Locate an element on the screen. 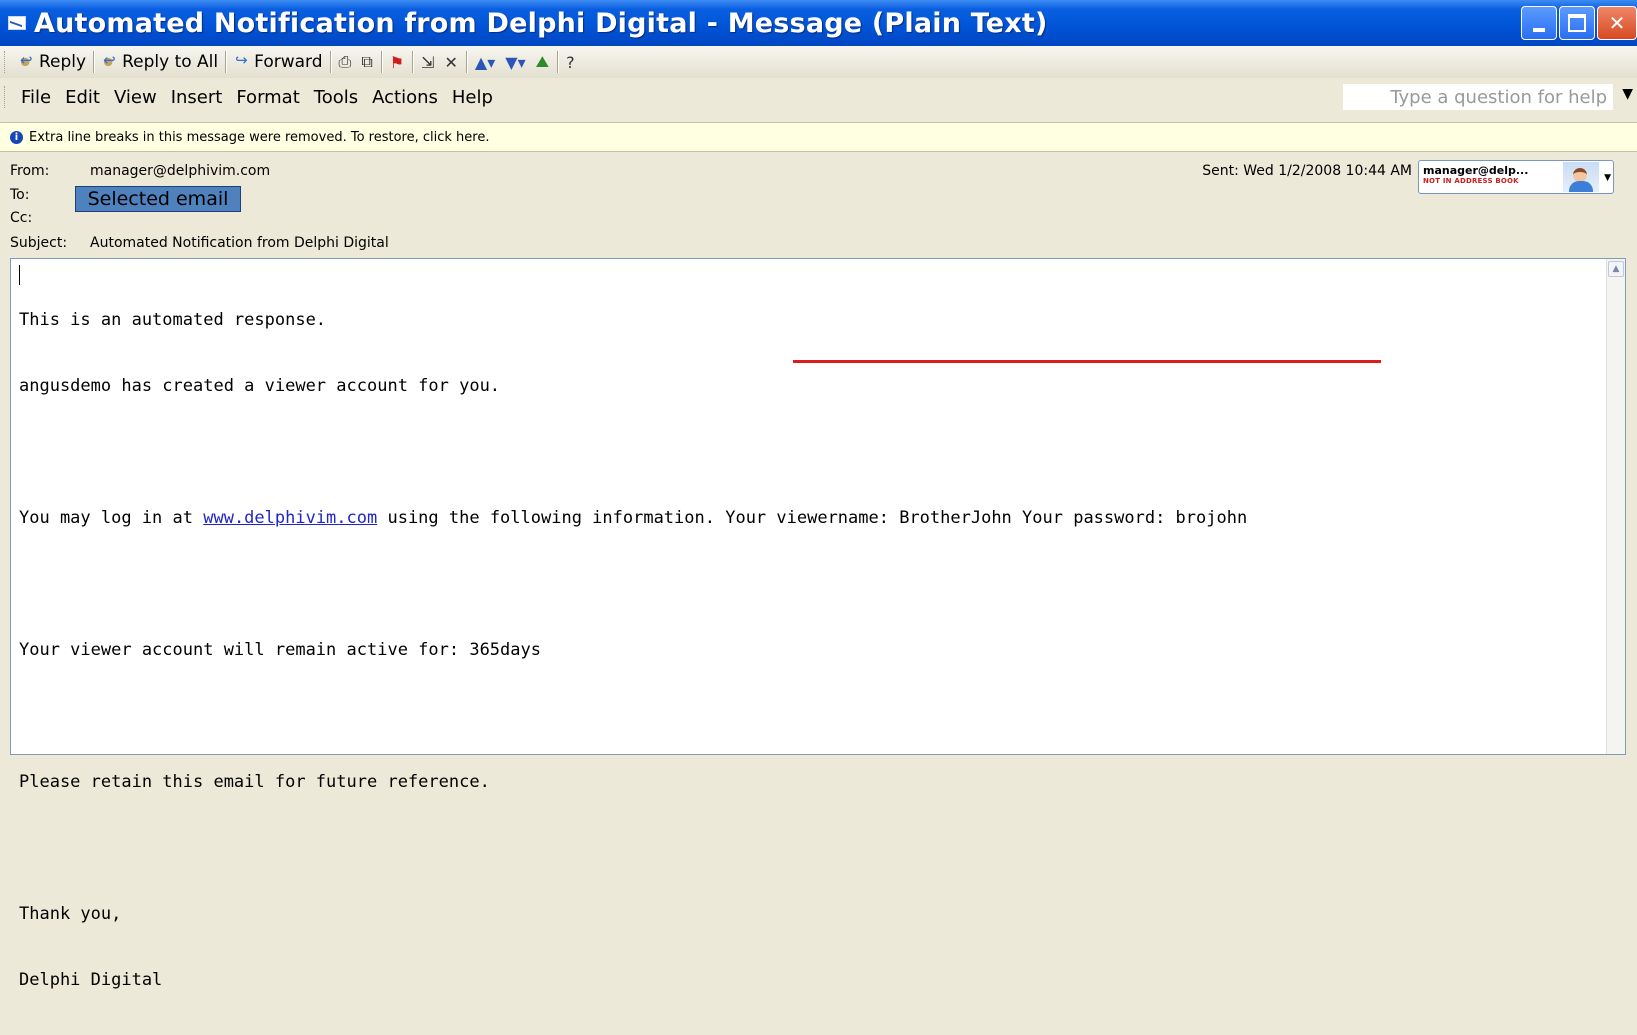 The height and width of the screenshot is (1035, 1637). contact-card-text: manager@delp... NOT IN ADDRESS BOOK is located at coordinates (1491, 177).